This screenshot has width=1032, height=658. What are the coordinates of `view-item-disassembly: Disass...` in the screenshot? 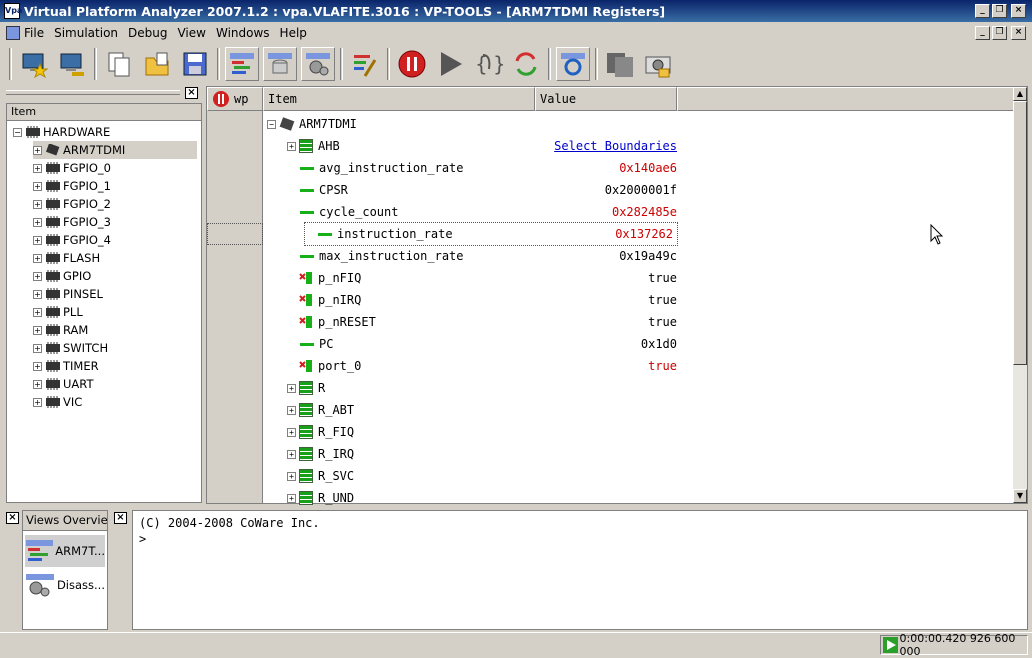 It's located at (65, 585).